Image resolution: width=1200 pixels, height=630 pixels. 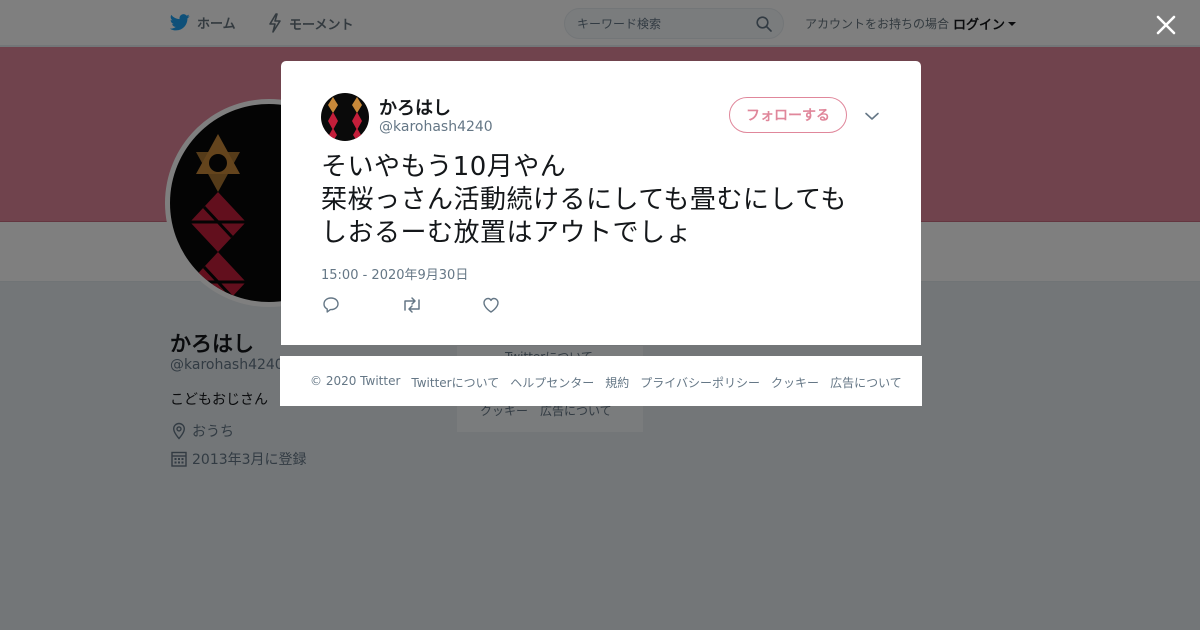 I want to click on like-button, so click(x=521, y=305).